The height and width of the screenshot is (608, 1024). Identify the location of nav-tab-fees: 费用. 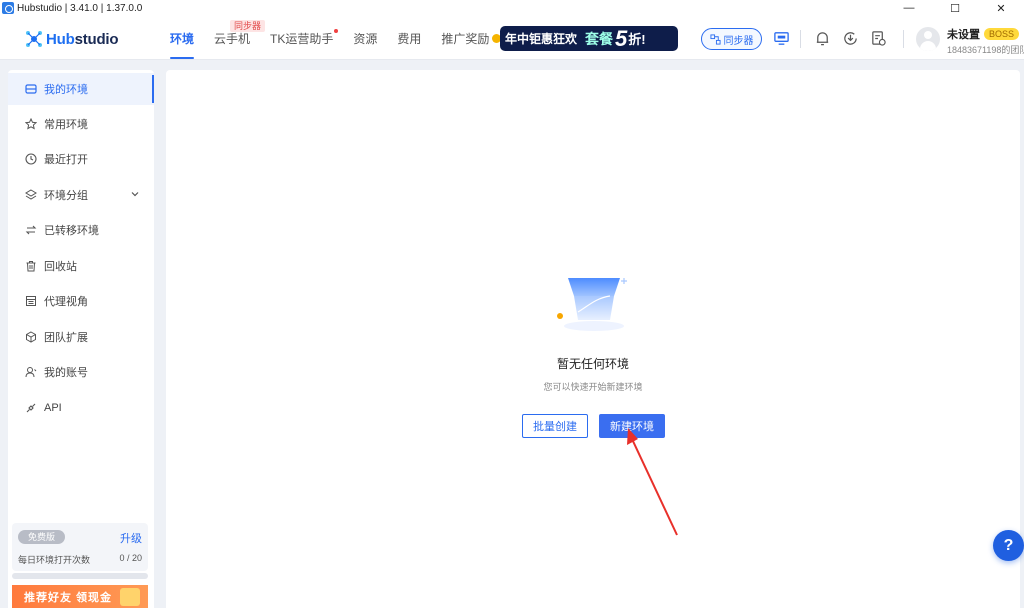
(409, 38).